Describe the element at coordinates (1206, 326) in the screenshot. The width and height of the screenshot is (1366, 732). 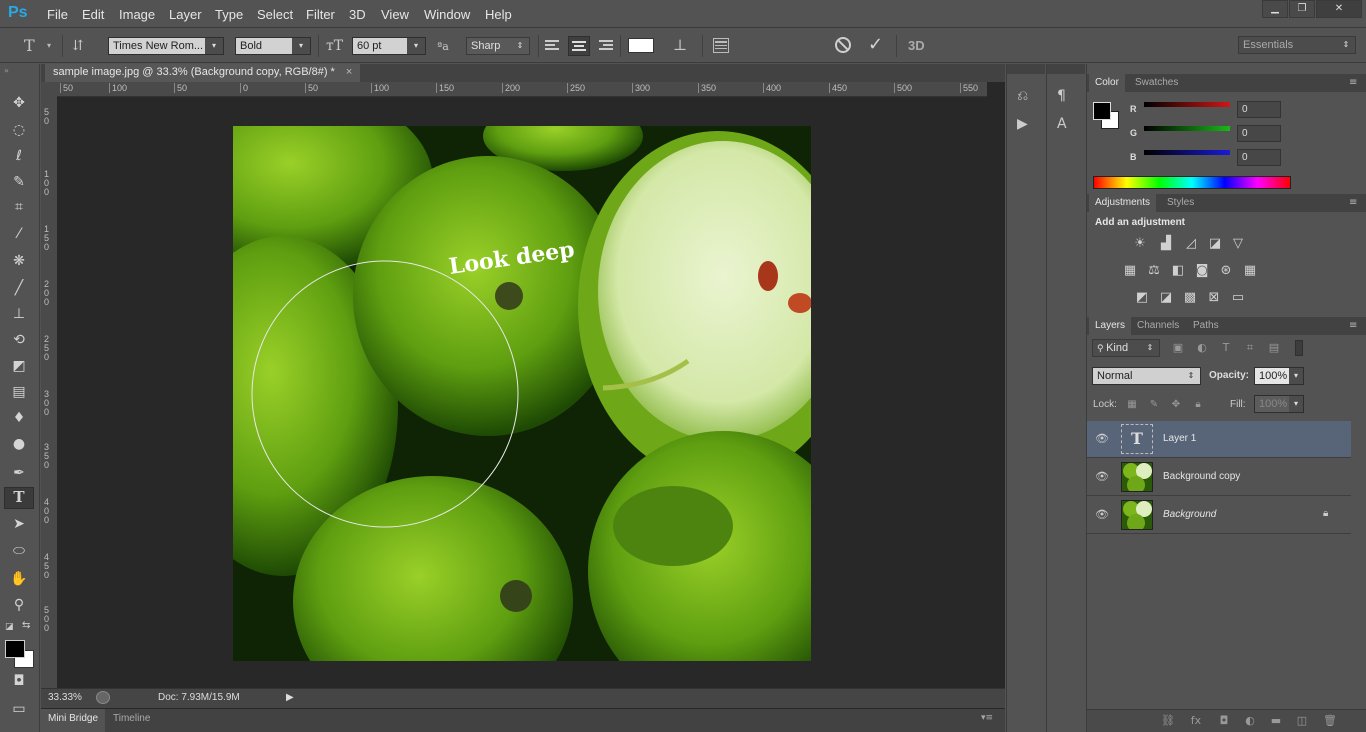
I see `tab-paths: Paths` at that location.